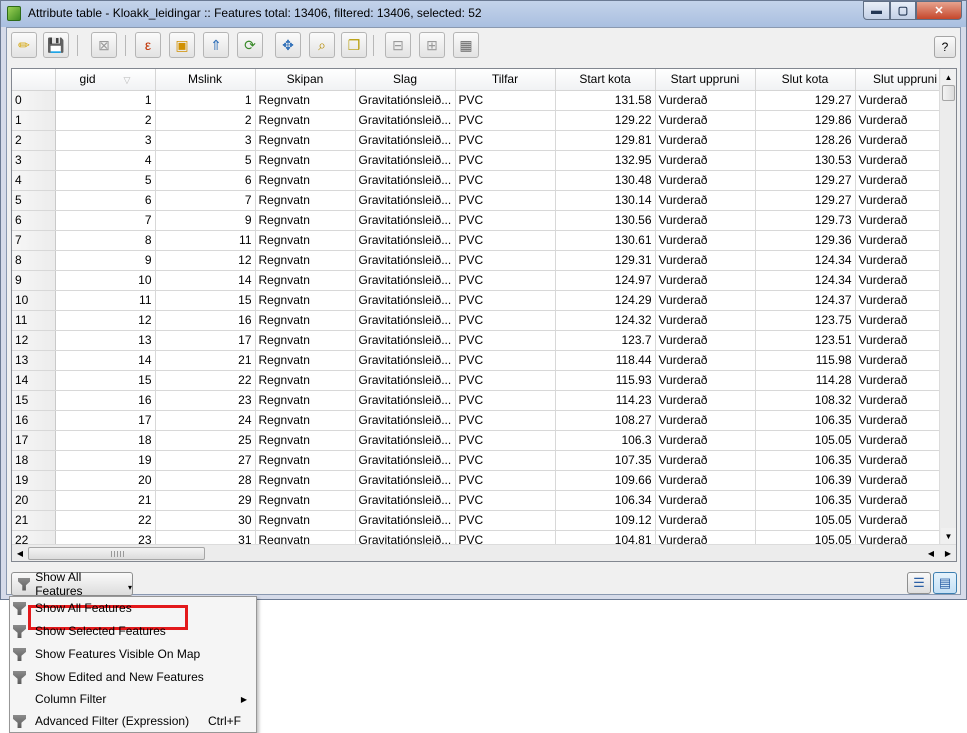 This screenshot has width=967, height=733. Describe the element at coordinates (605, 120) in the screenshot. I see `table-cell: 129.22` at that location.